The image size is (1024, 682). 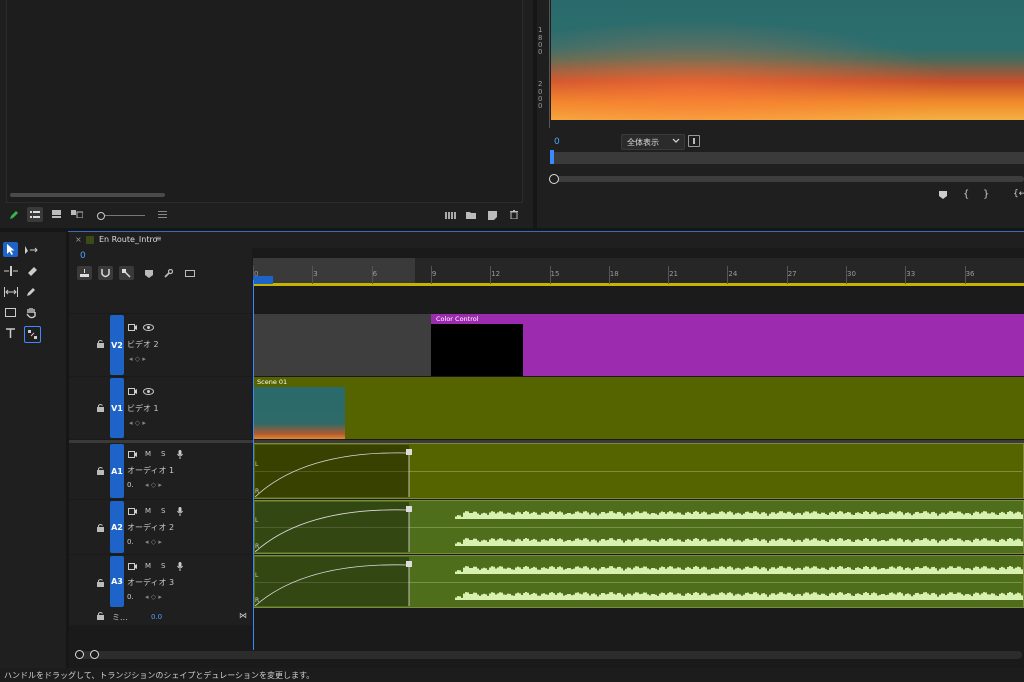 What do you see at coordinates (243, 615) in the screenshot?
I see `mix-collapse-icon: ⋈` at bounding box center [243, 615].